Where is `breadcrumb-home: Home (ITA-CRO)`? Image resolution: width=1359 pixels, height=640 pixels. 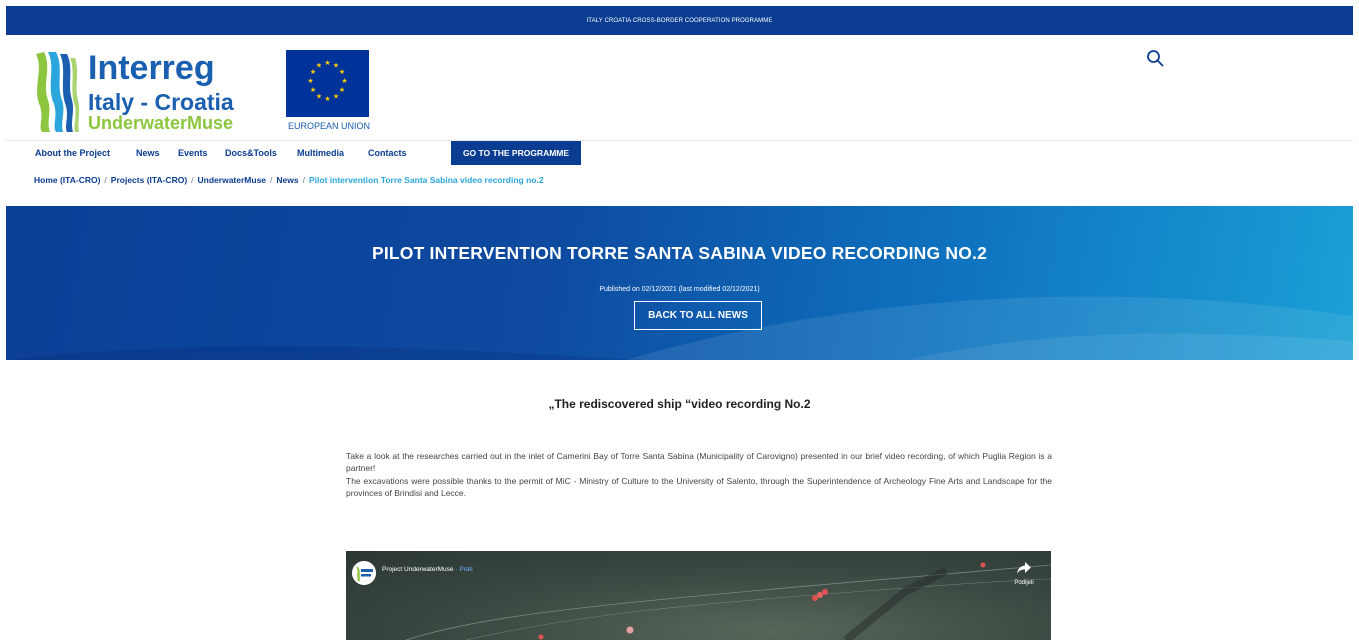 breadcrumb-home: Home (ITA-CRO) is located at coordinates (67, 180).